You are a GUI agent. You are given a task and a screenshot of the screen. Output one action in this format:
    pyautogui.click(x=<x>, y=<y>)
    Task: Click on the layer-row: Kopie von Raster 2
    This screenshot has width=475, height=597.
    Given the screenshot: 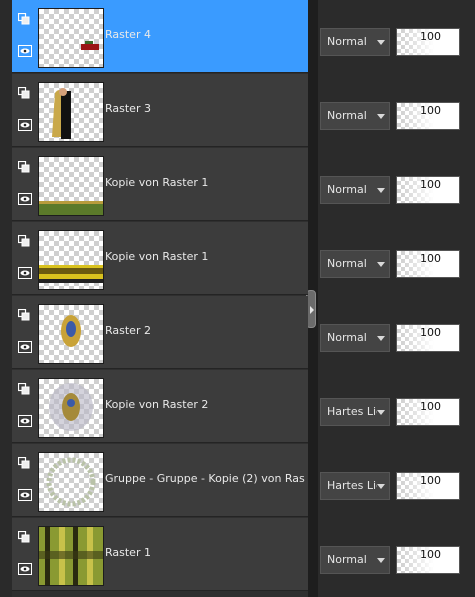 What is the action you would take?
    pyautogui.click(x=160, y=406)
    